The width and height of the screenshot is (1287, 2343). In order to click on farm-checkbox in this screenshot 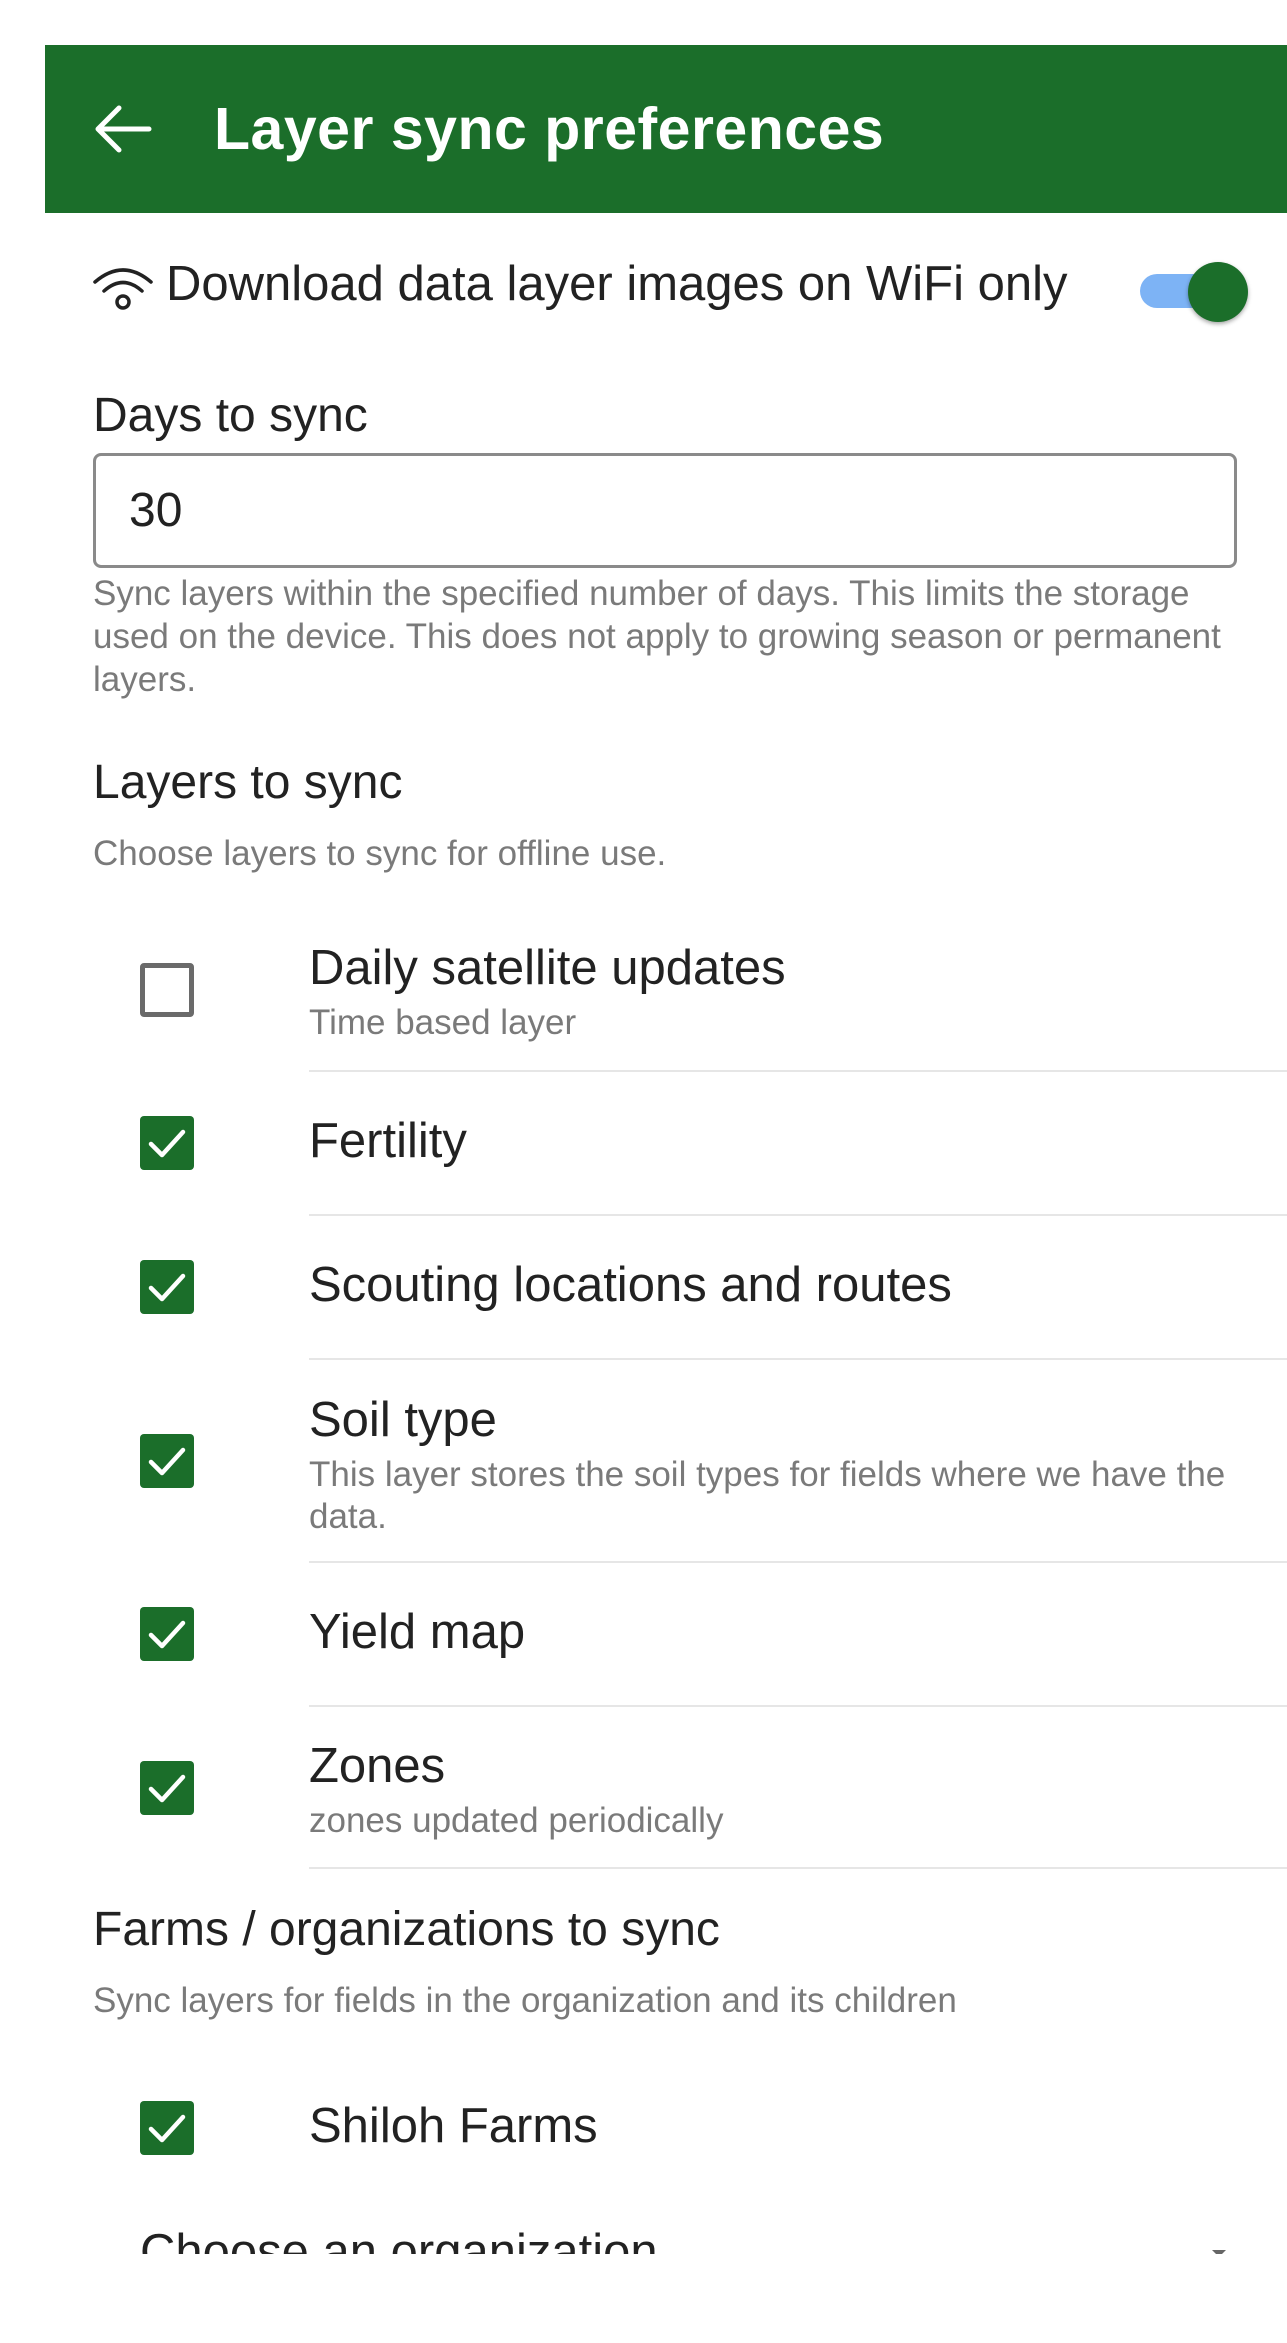, I will do `click(167, 2128)`.